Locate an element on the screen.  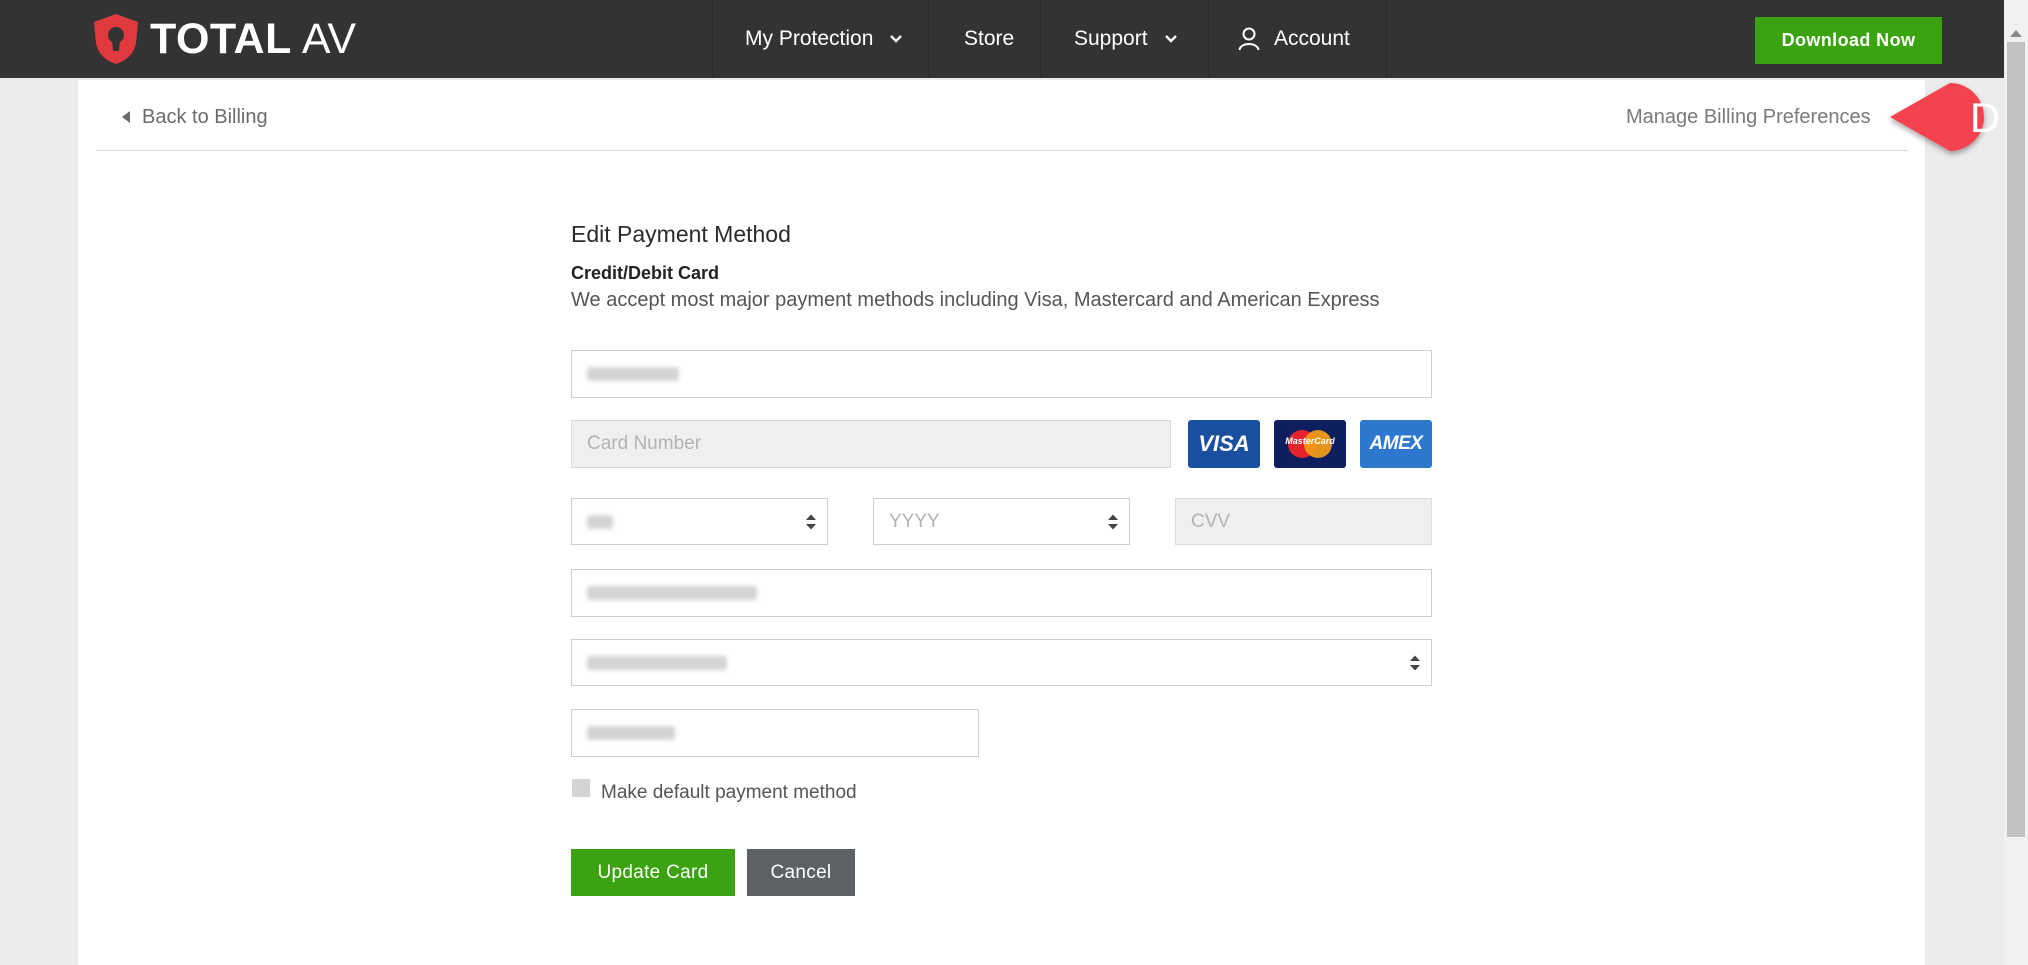
expiry-year-select: YYYY is located at coordinates (1001, 521).